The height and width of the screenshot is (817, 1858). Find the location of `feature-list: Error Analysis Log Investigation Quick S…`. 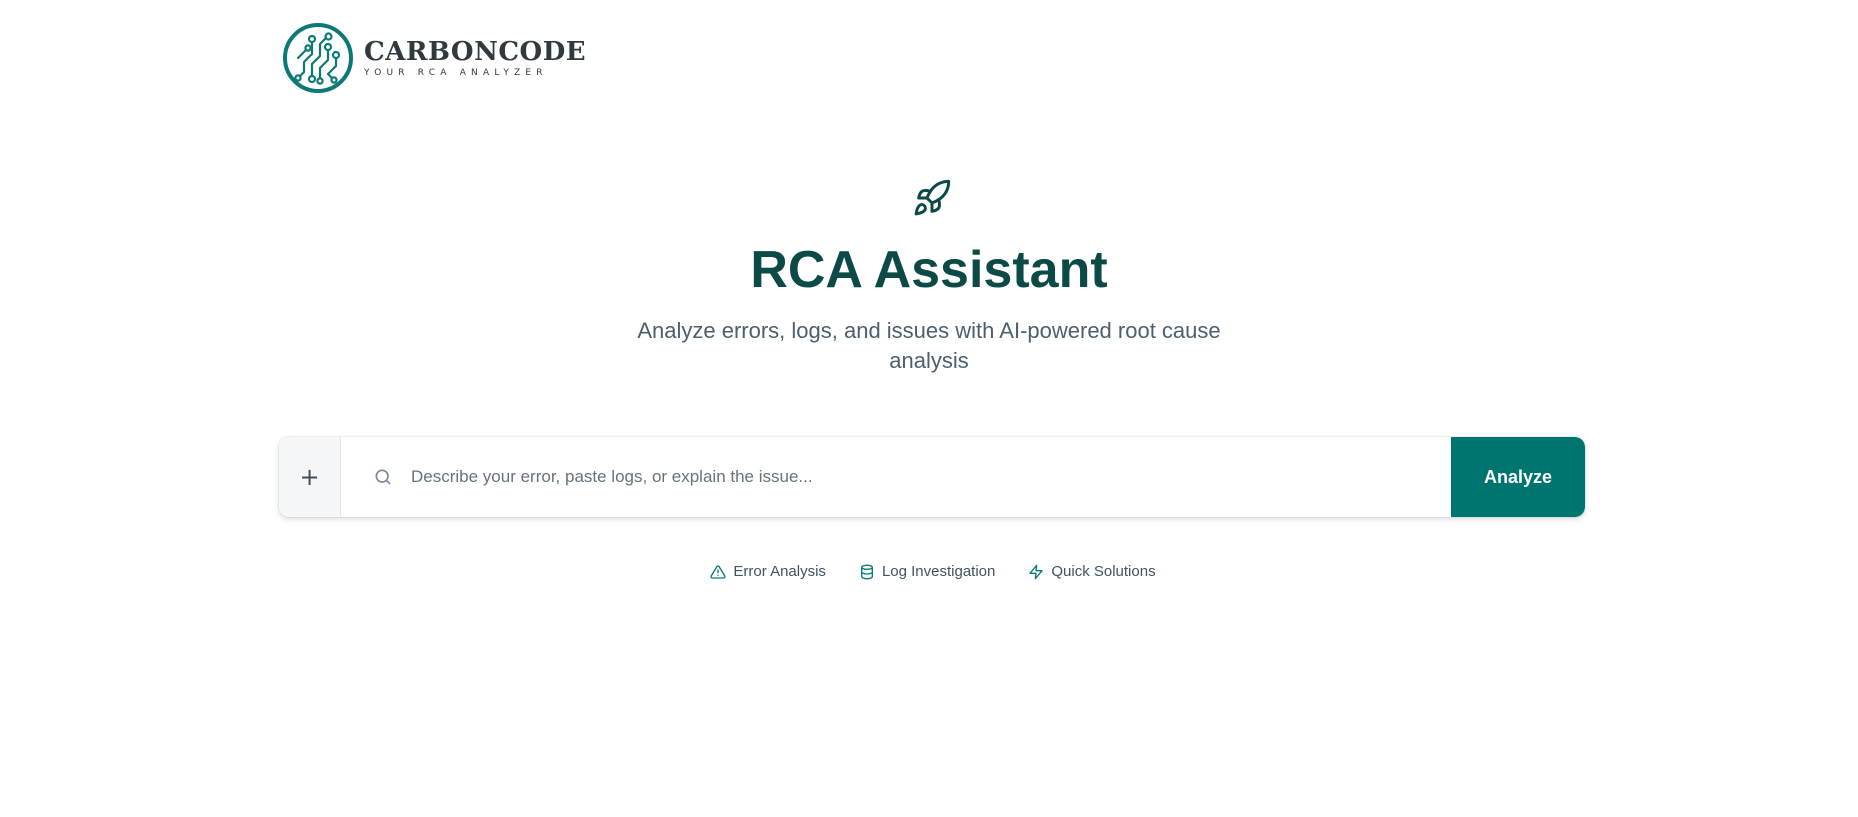

feature-list: Error Analysis Log Investigation Quick S… is located at coordinates (929, 571).